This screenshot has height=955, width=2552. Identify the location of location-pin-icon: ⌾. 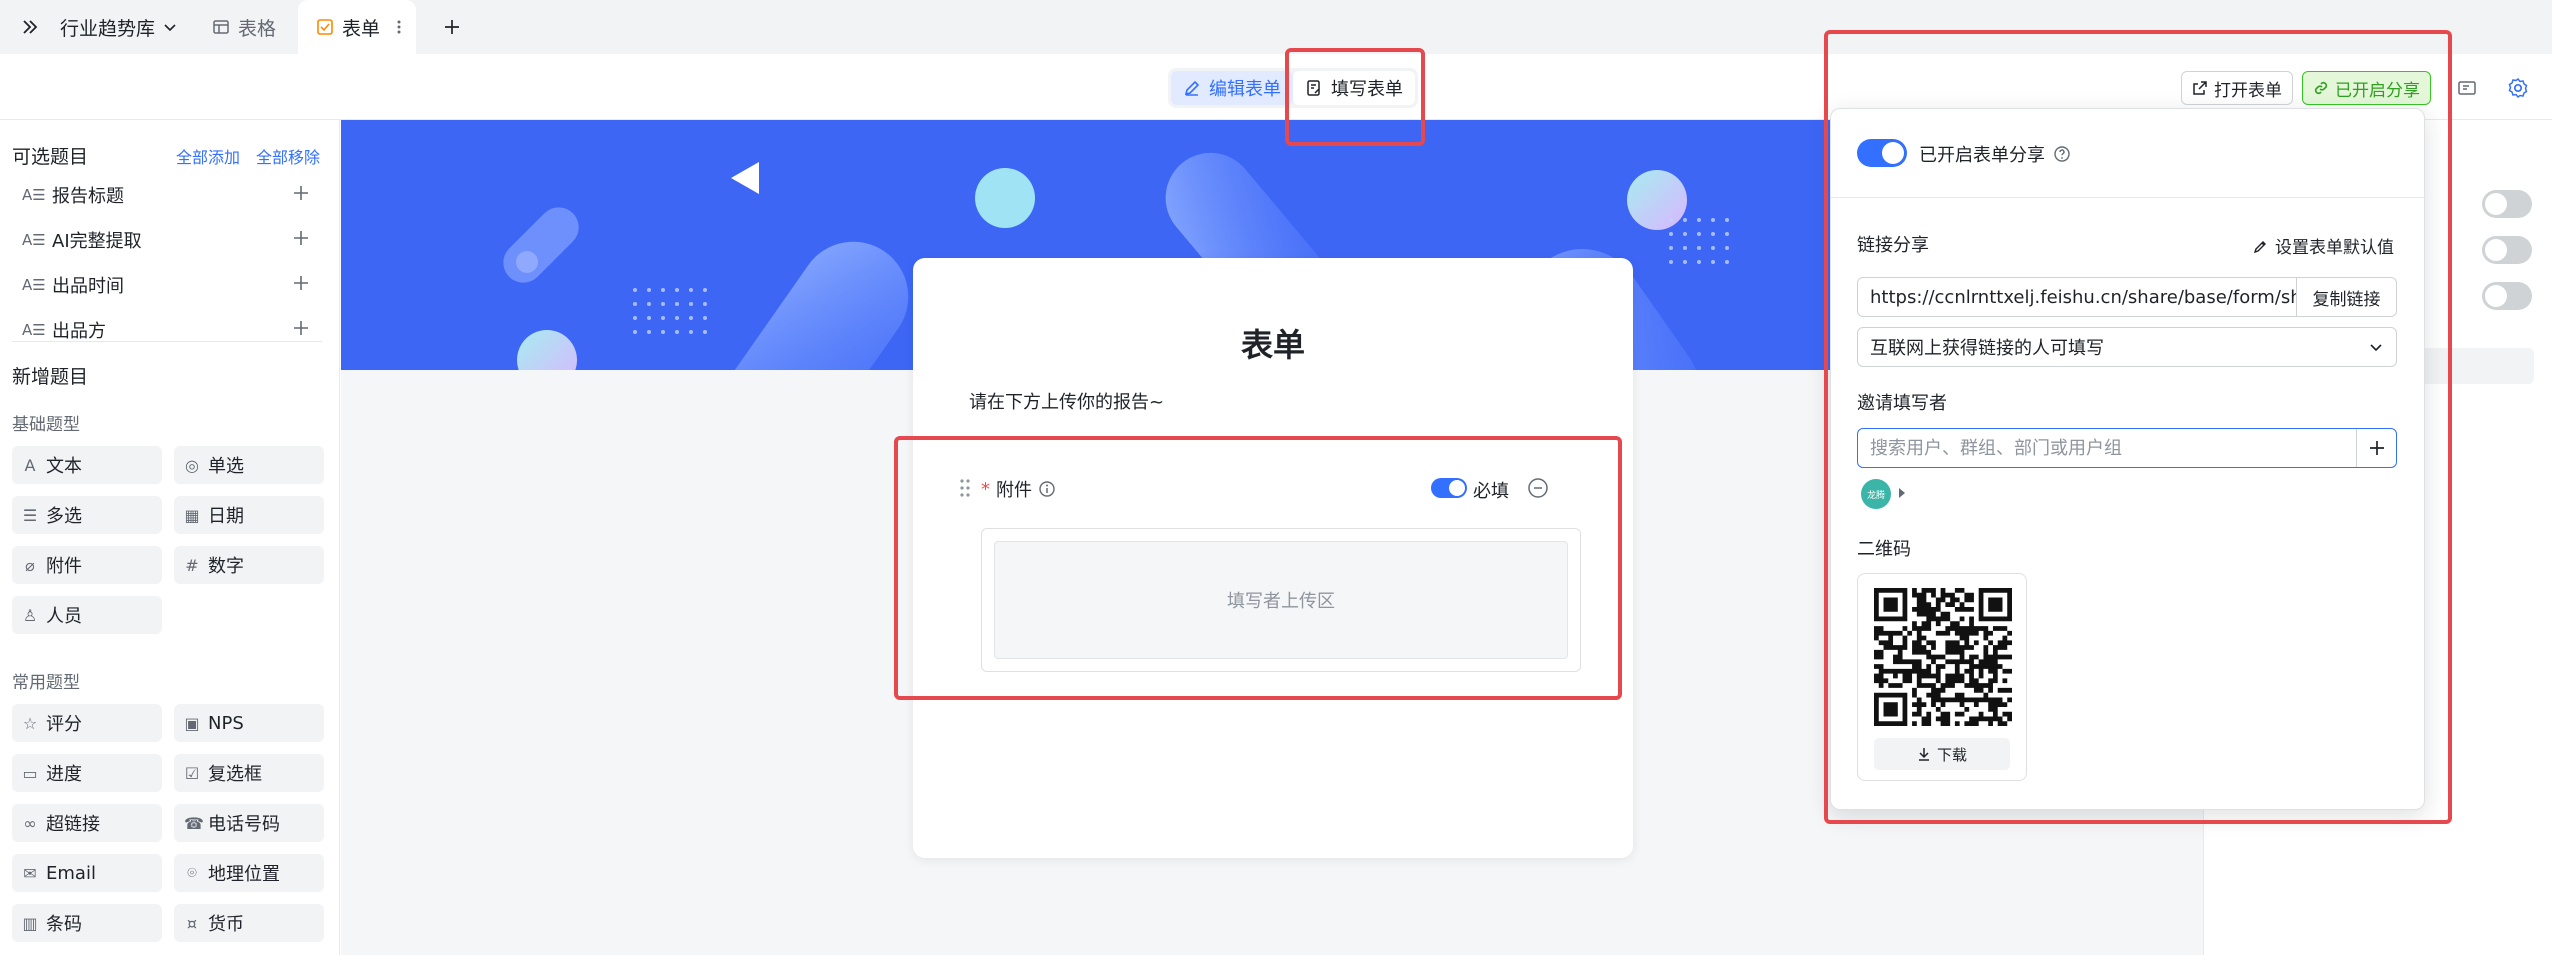
(192, 872).